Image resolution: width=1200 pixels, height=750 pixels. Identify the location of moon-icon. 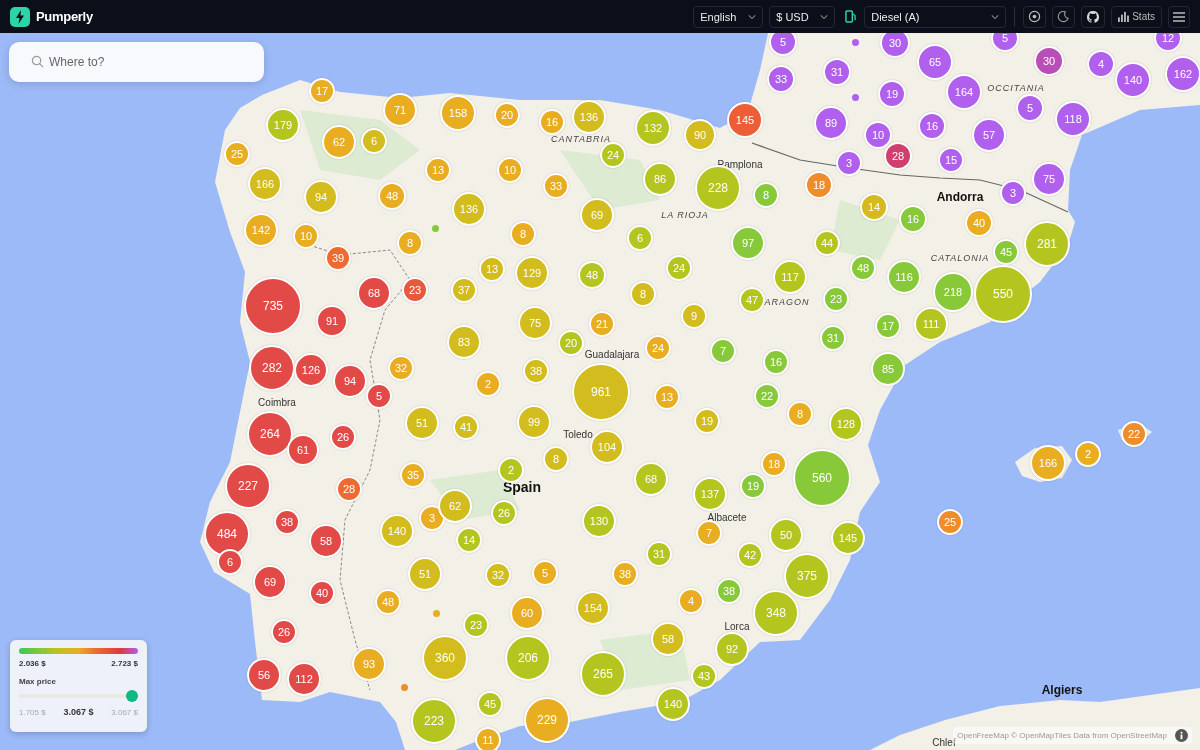
(1064, 16).